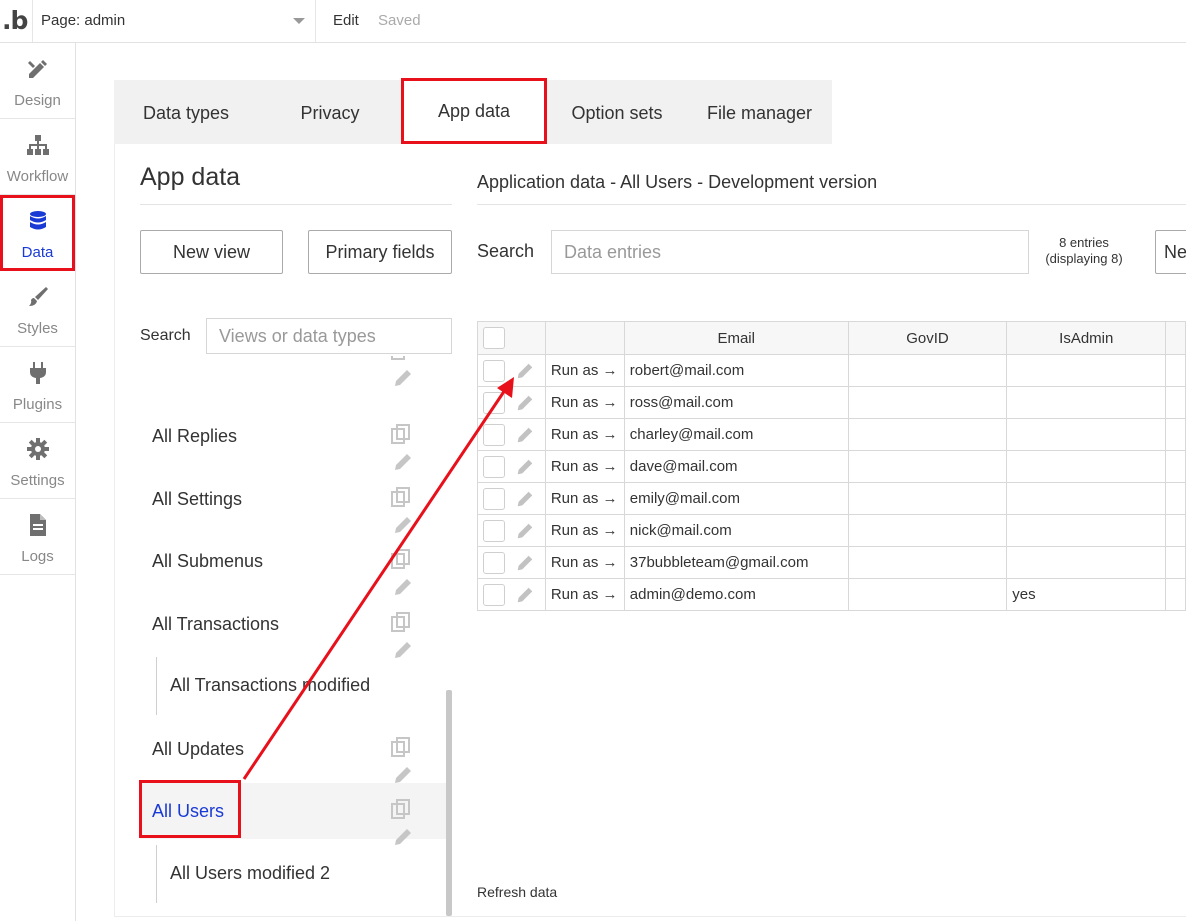 This screenshot has height=921, width=1186. What do you see at coordinates (494, 338) in the screenshot?
I see `select-all-checkbox` at bounding box center [494, 338].